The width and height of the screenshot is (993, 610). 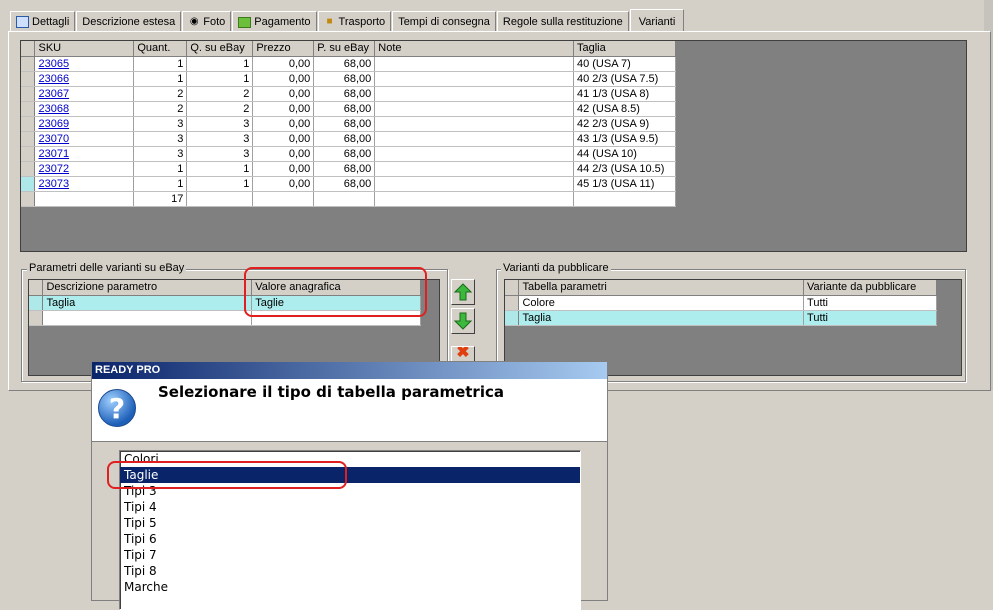 I want to click on descrizione-cell, so click(x=147, y=318).